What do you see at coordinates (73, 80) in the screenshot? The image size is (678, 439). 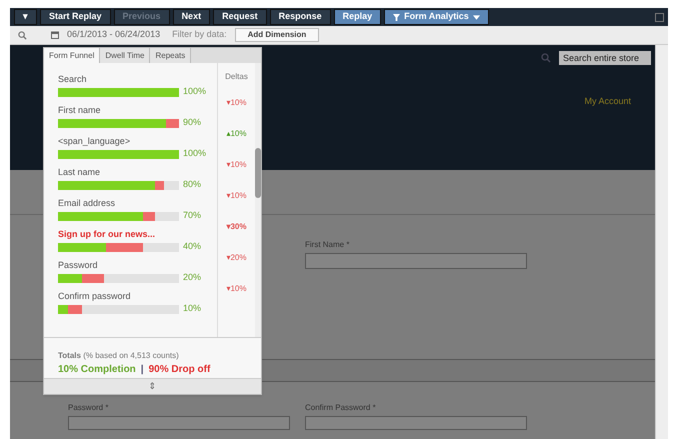 I see `field-label: Search` at bounding box center [73, 80].